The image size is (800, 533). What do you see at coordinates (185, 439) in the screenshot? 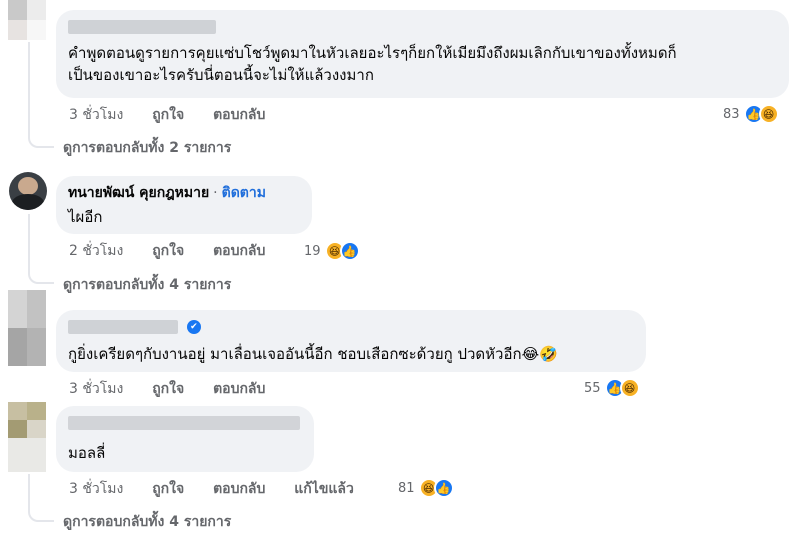
I see `comment-bubble: มอลลี่` at bounding box center [185, 439].